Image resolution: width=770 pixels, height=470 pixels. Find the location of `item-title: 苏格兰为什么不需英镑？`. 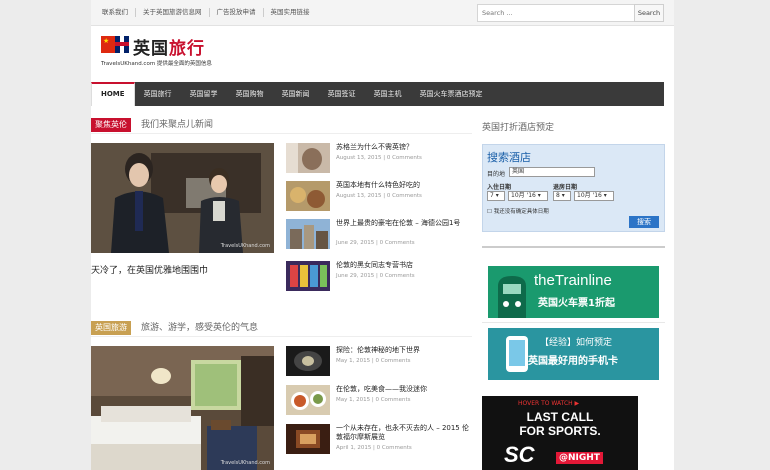

item-title: 苏格兰为什么不需英镑？ is located at coordinates (403, 147).